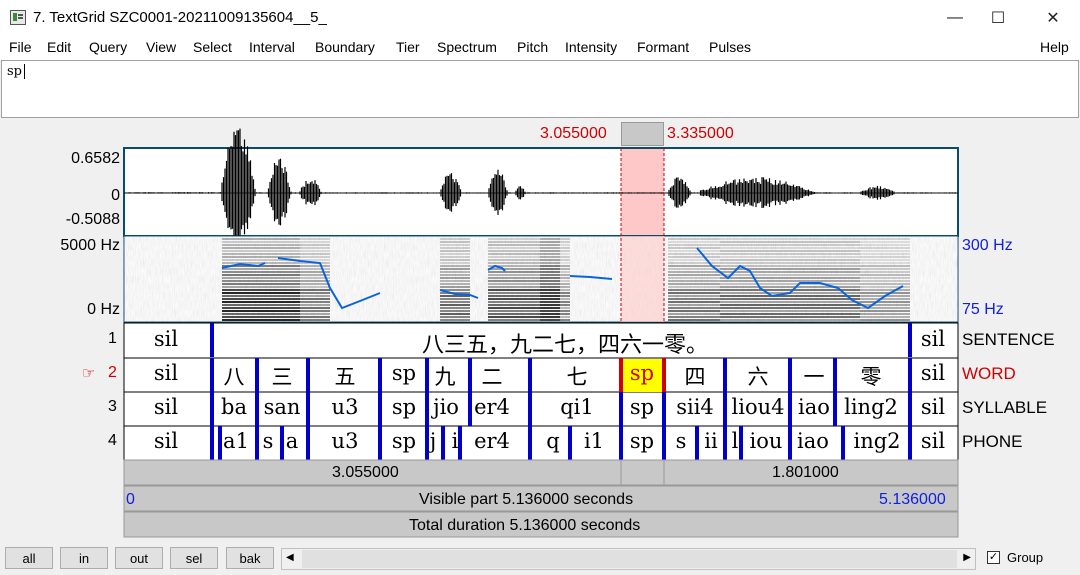 The image size is (1080, 575). I want to click on menu-select: Select, so click(212, 47).